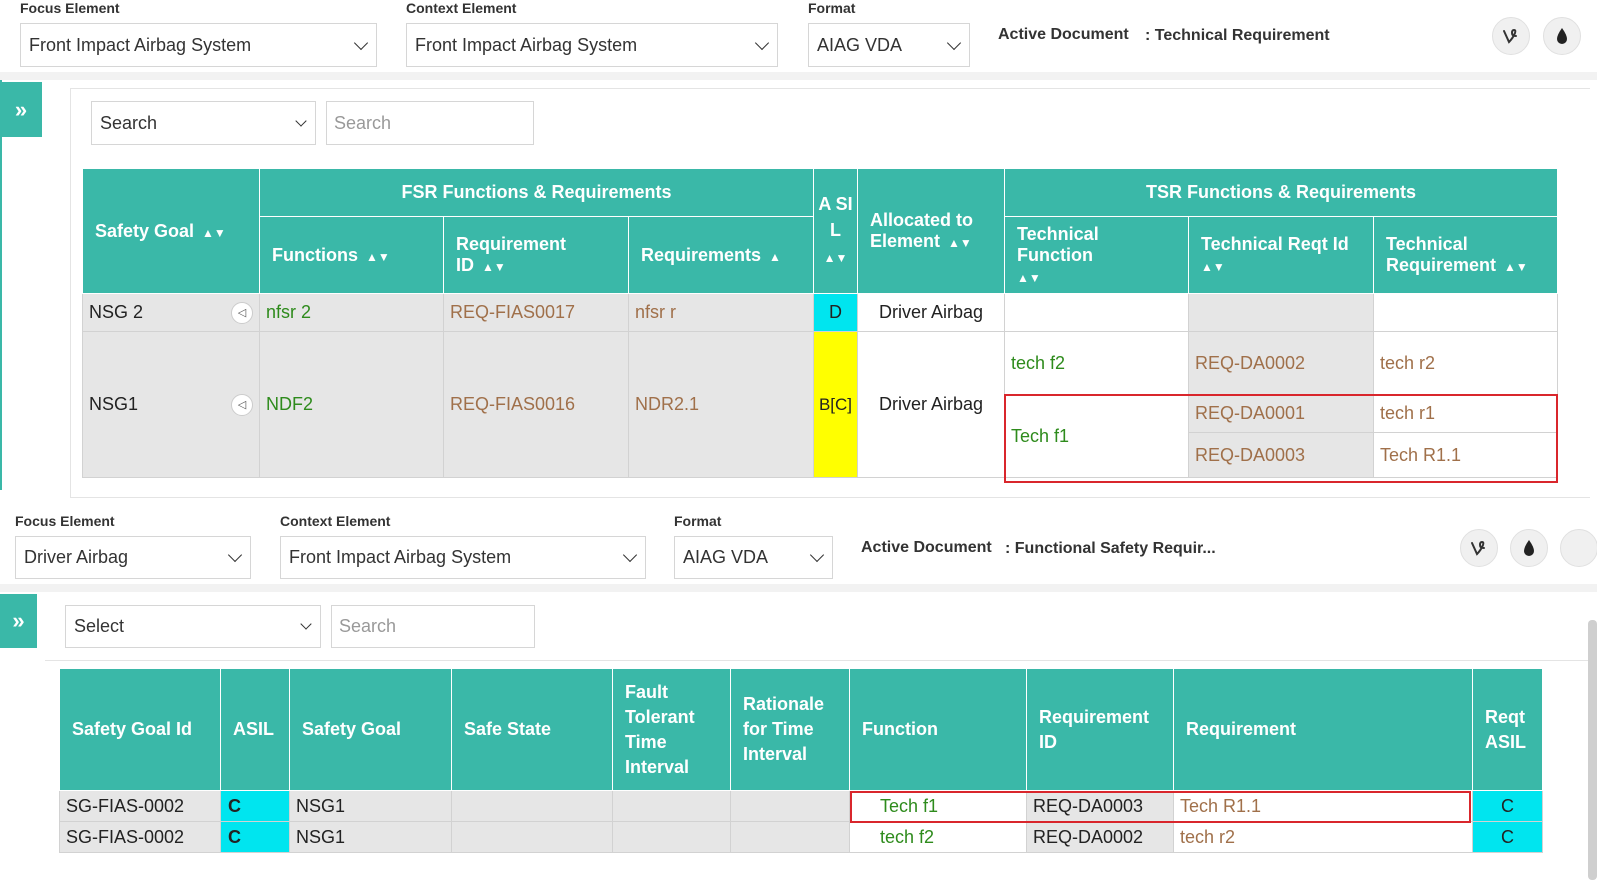 This screenshot has height=892, width=1597. What do you see at coordinates (1281, 312) in the screenshot?
I see `cell-tech-id` at bounding box center [1281, 312].